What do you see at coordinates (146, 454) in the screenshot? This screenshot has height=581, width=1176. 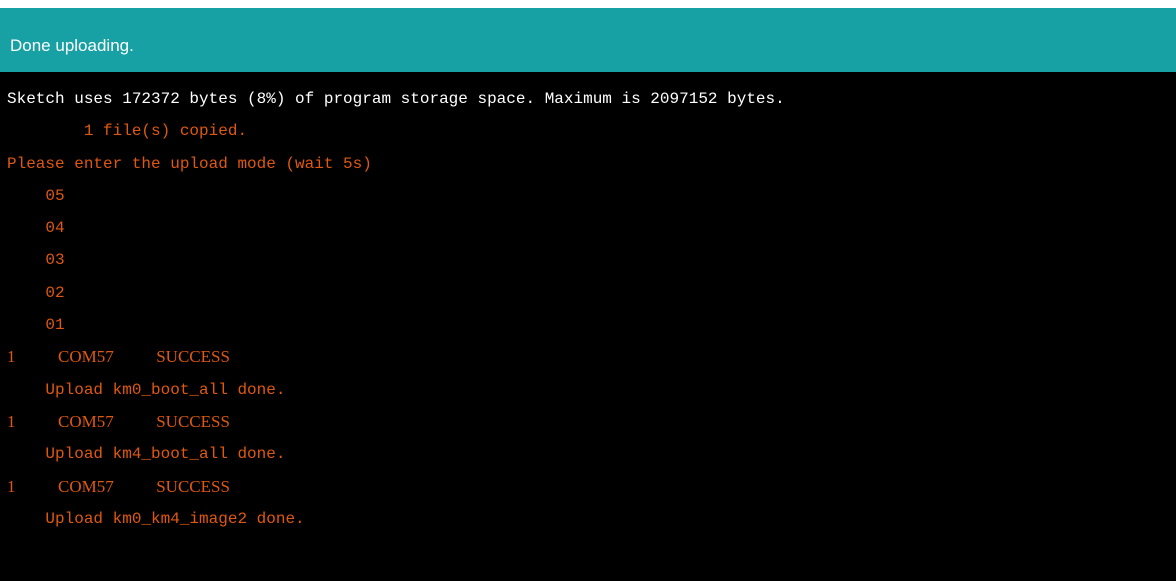 I see `console-line: Upload km4_boot_all done.` at bounding box center [146, 454].